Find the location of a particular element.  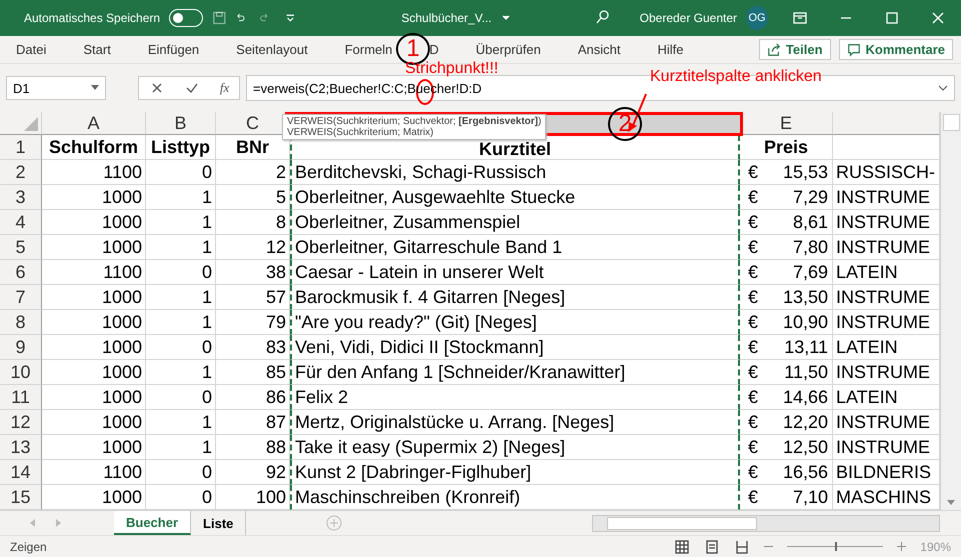

table-cell: 38 is located at coordinates (253, 272).